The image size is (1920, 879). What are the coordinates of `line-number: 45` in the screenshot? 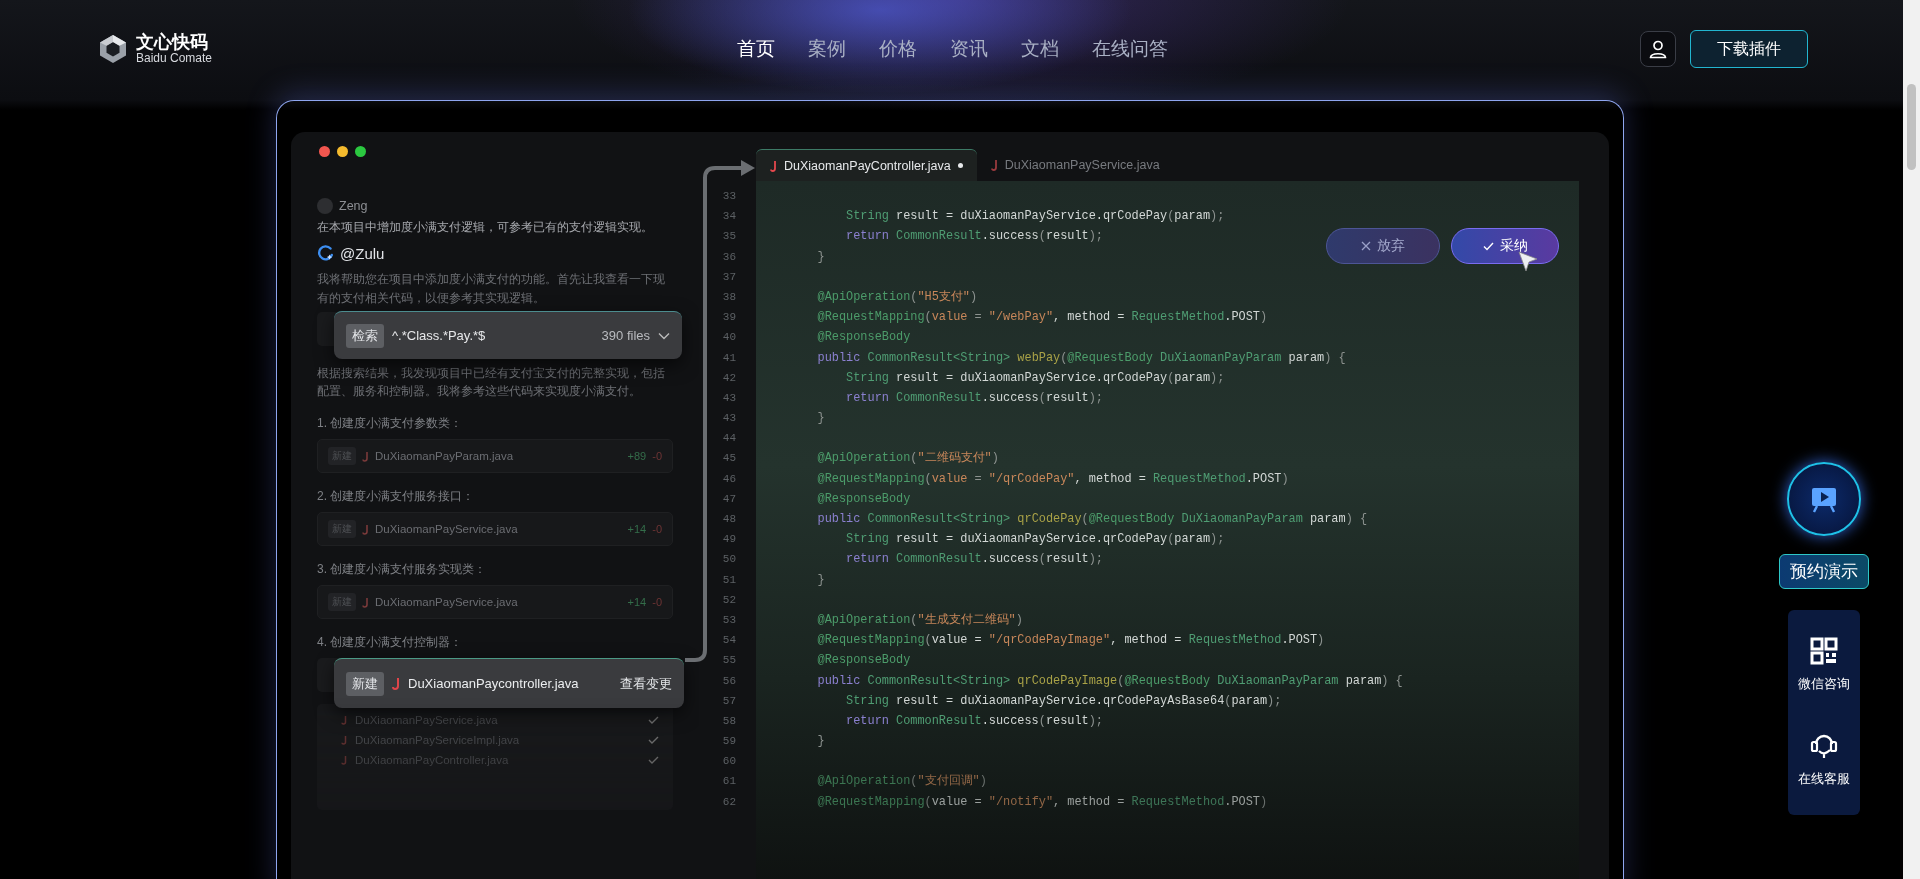 It's located at (728, 459).